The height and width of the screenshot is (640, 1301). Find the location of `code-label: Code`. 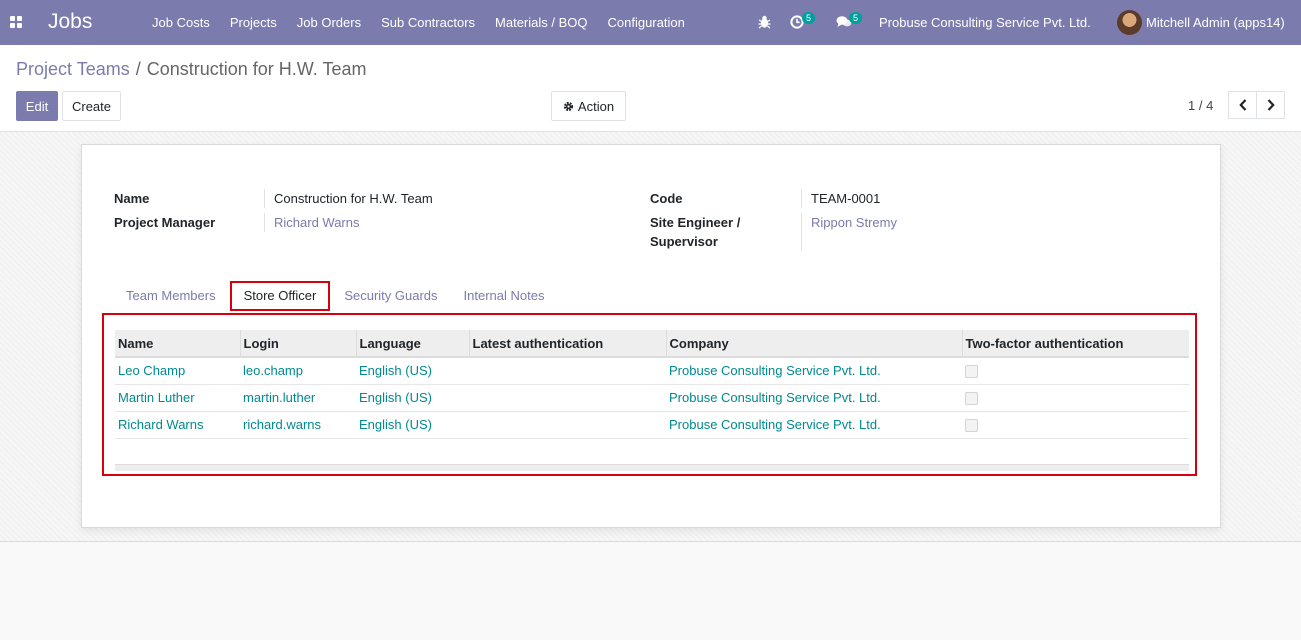

code-label: Code is located at coordinates (666, 198).